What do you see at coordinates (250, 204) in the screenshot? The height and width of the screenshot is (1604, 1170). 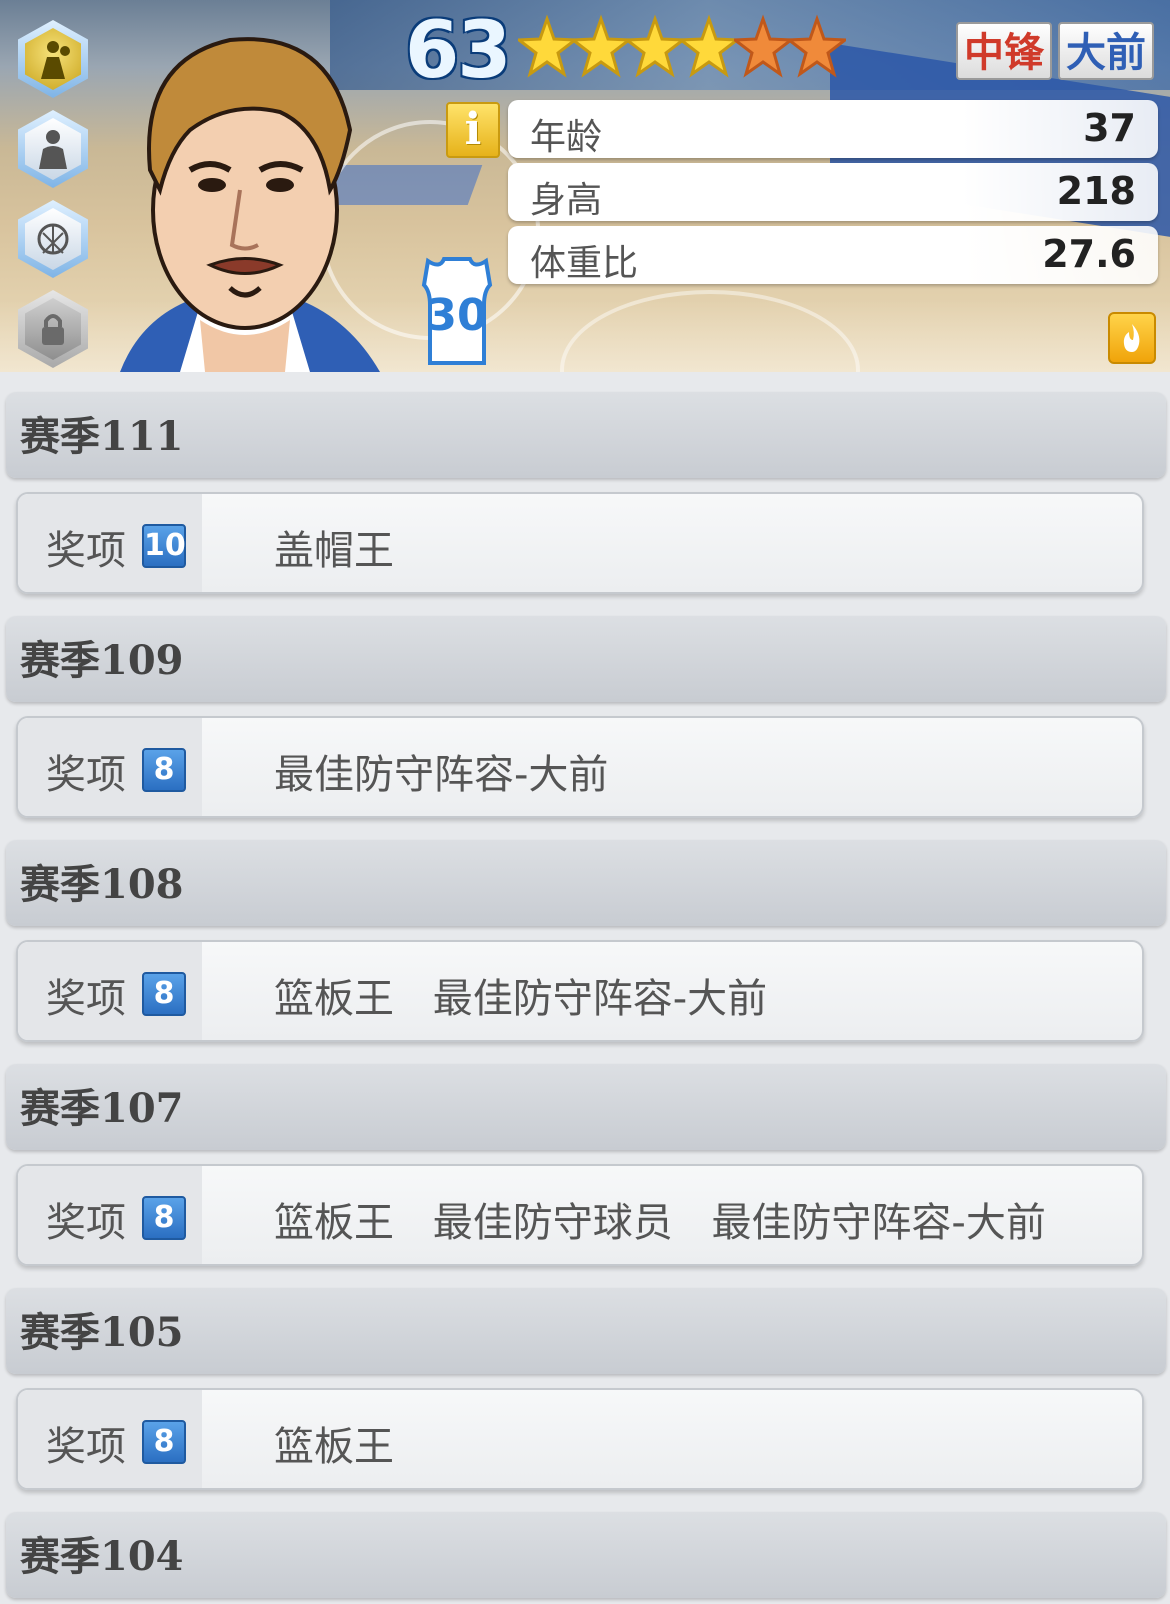 I see `player-avatar` at bounding box center [250, 204].